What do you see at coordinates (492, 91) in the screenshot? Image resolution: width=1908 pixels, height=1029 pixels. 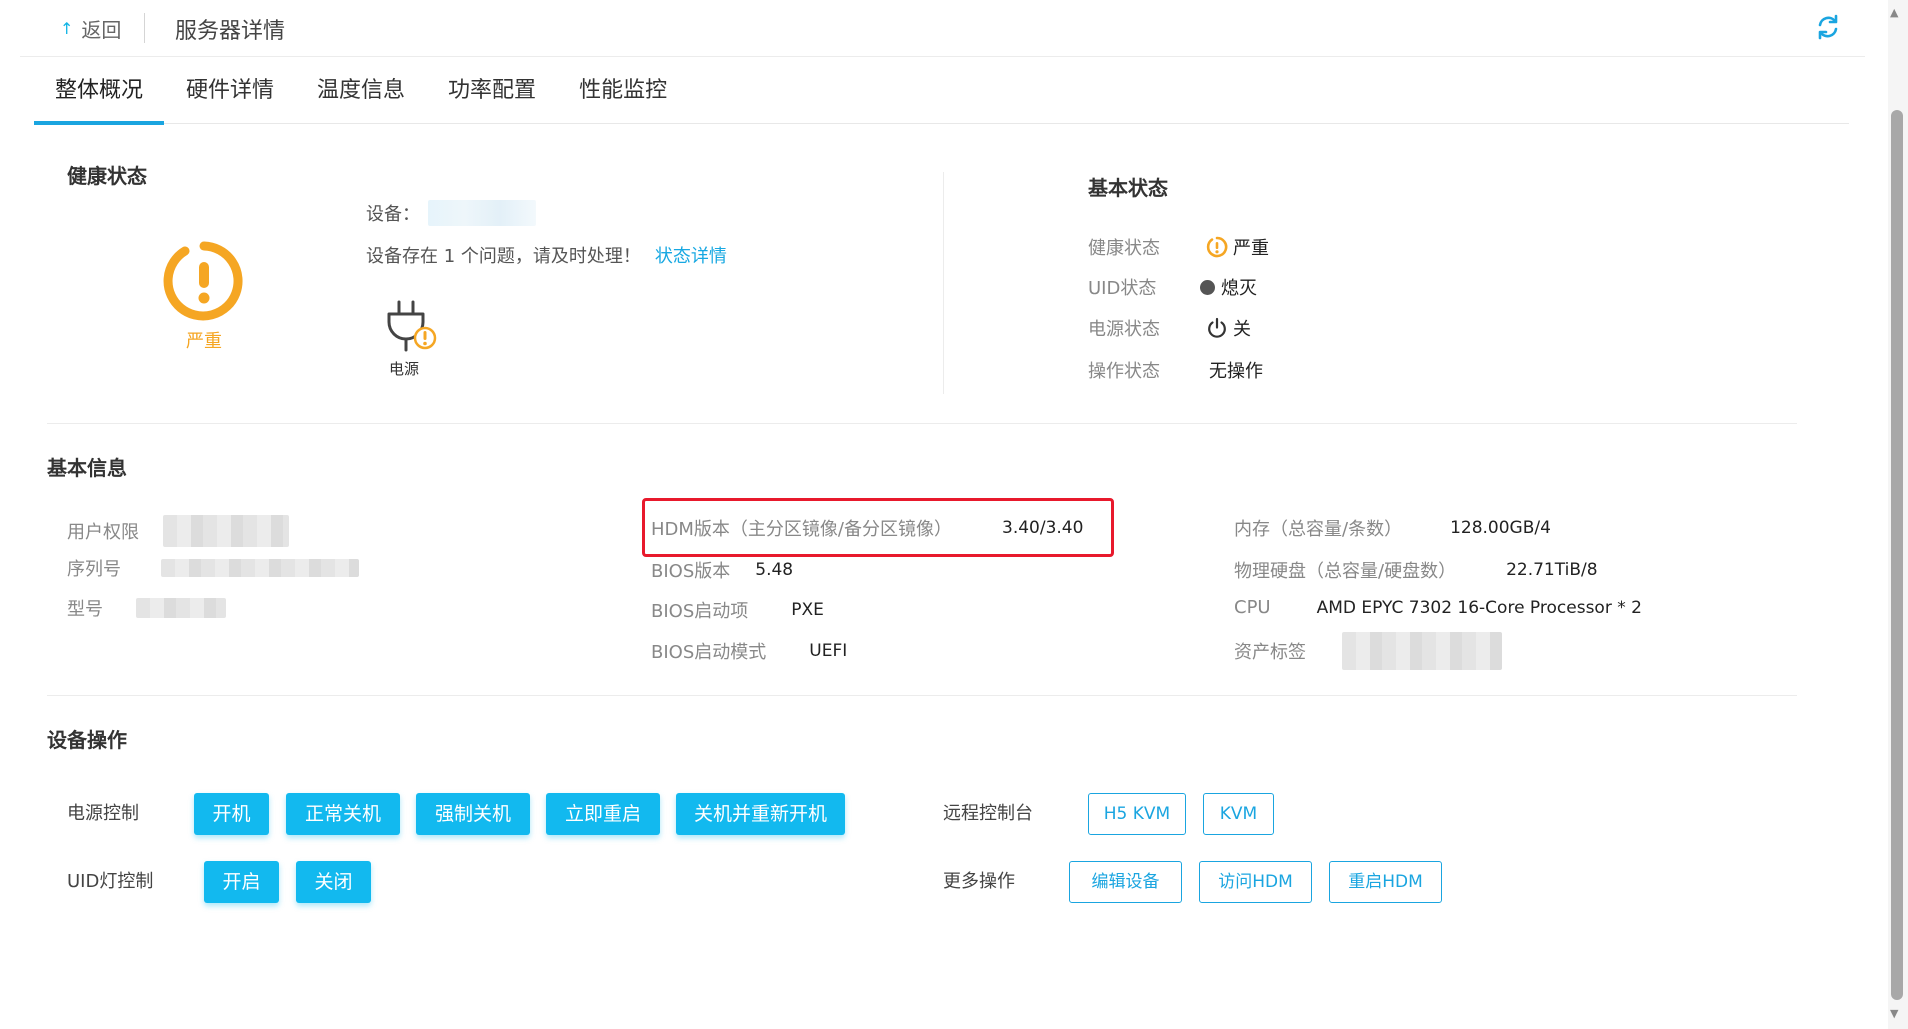 I see `tab-power-config: 功率配置` at bounding box center [492, 91].